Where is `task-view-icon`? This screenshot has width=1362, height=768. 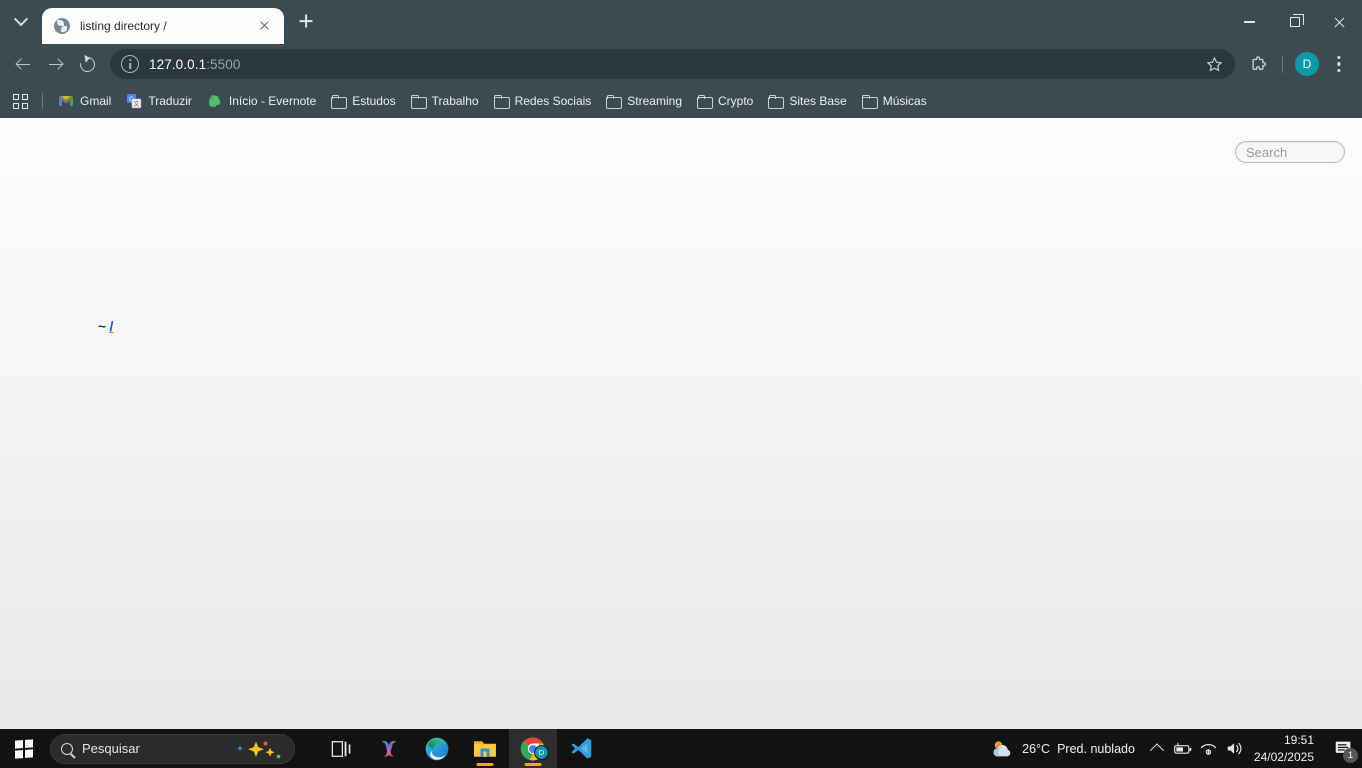 task-view-icon is located at coordinates (341, 748).